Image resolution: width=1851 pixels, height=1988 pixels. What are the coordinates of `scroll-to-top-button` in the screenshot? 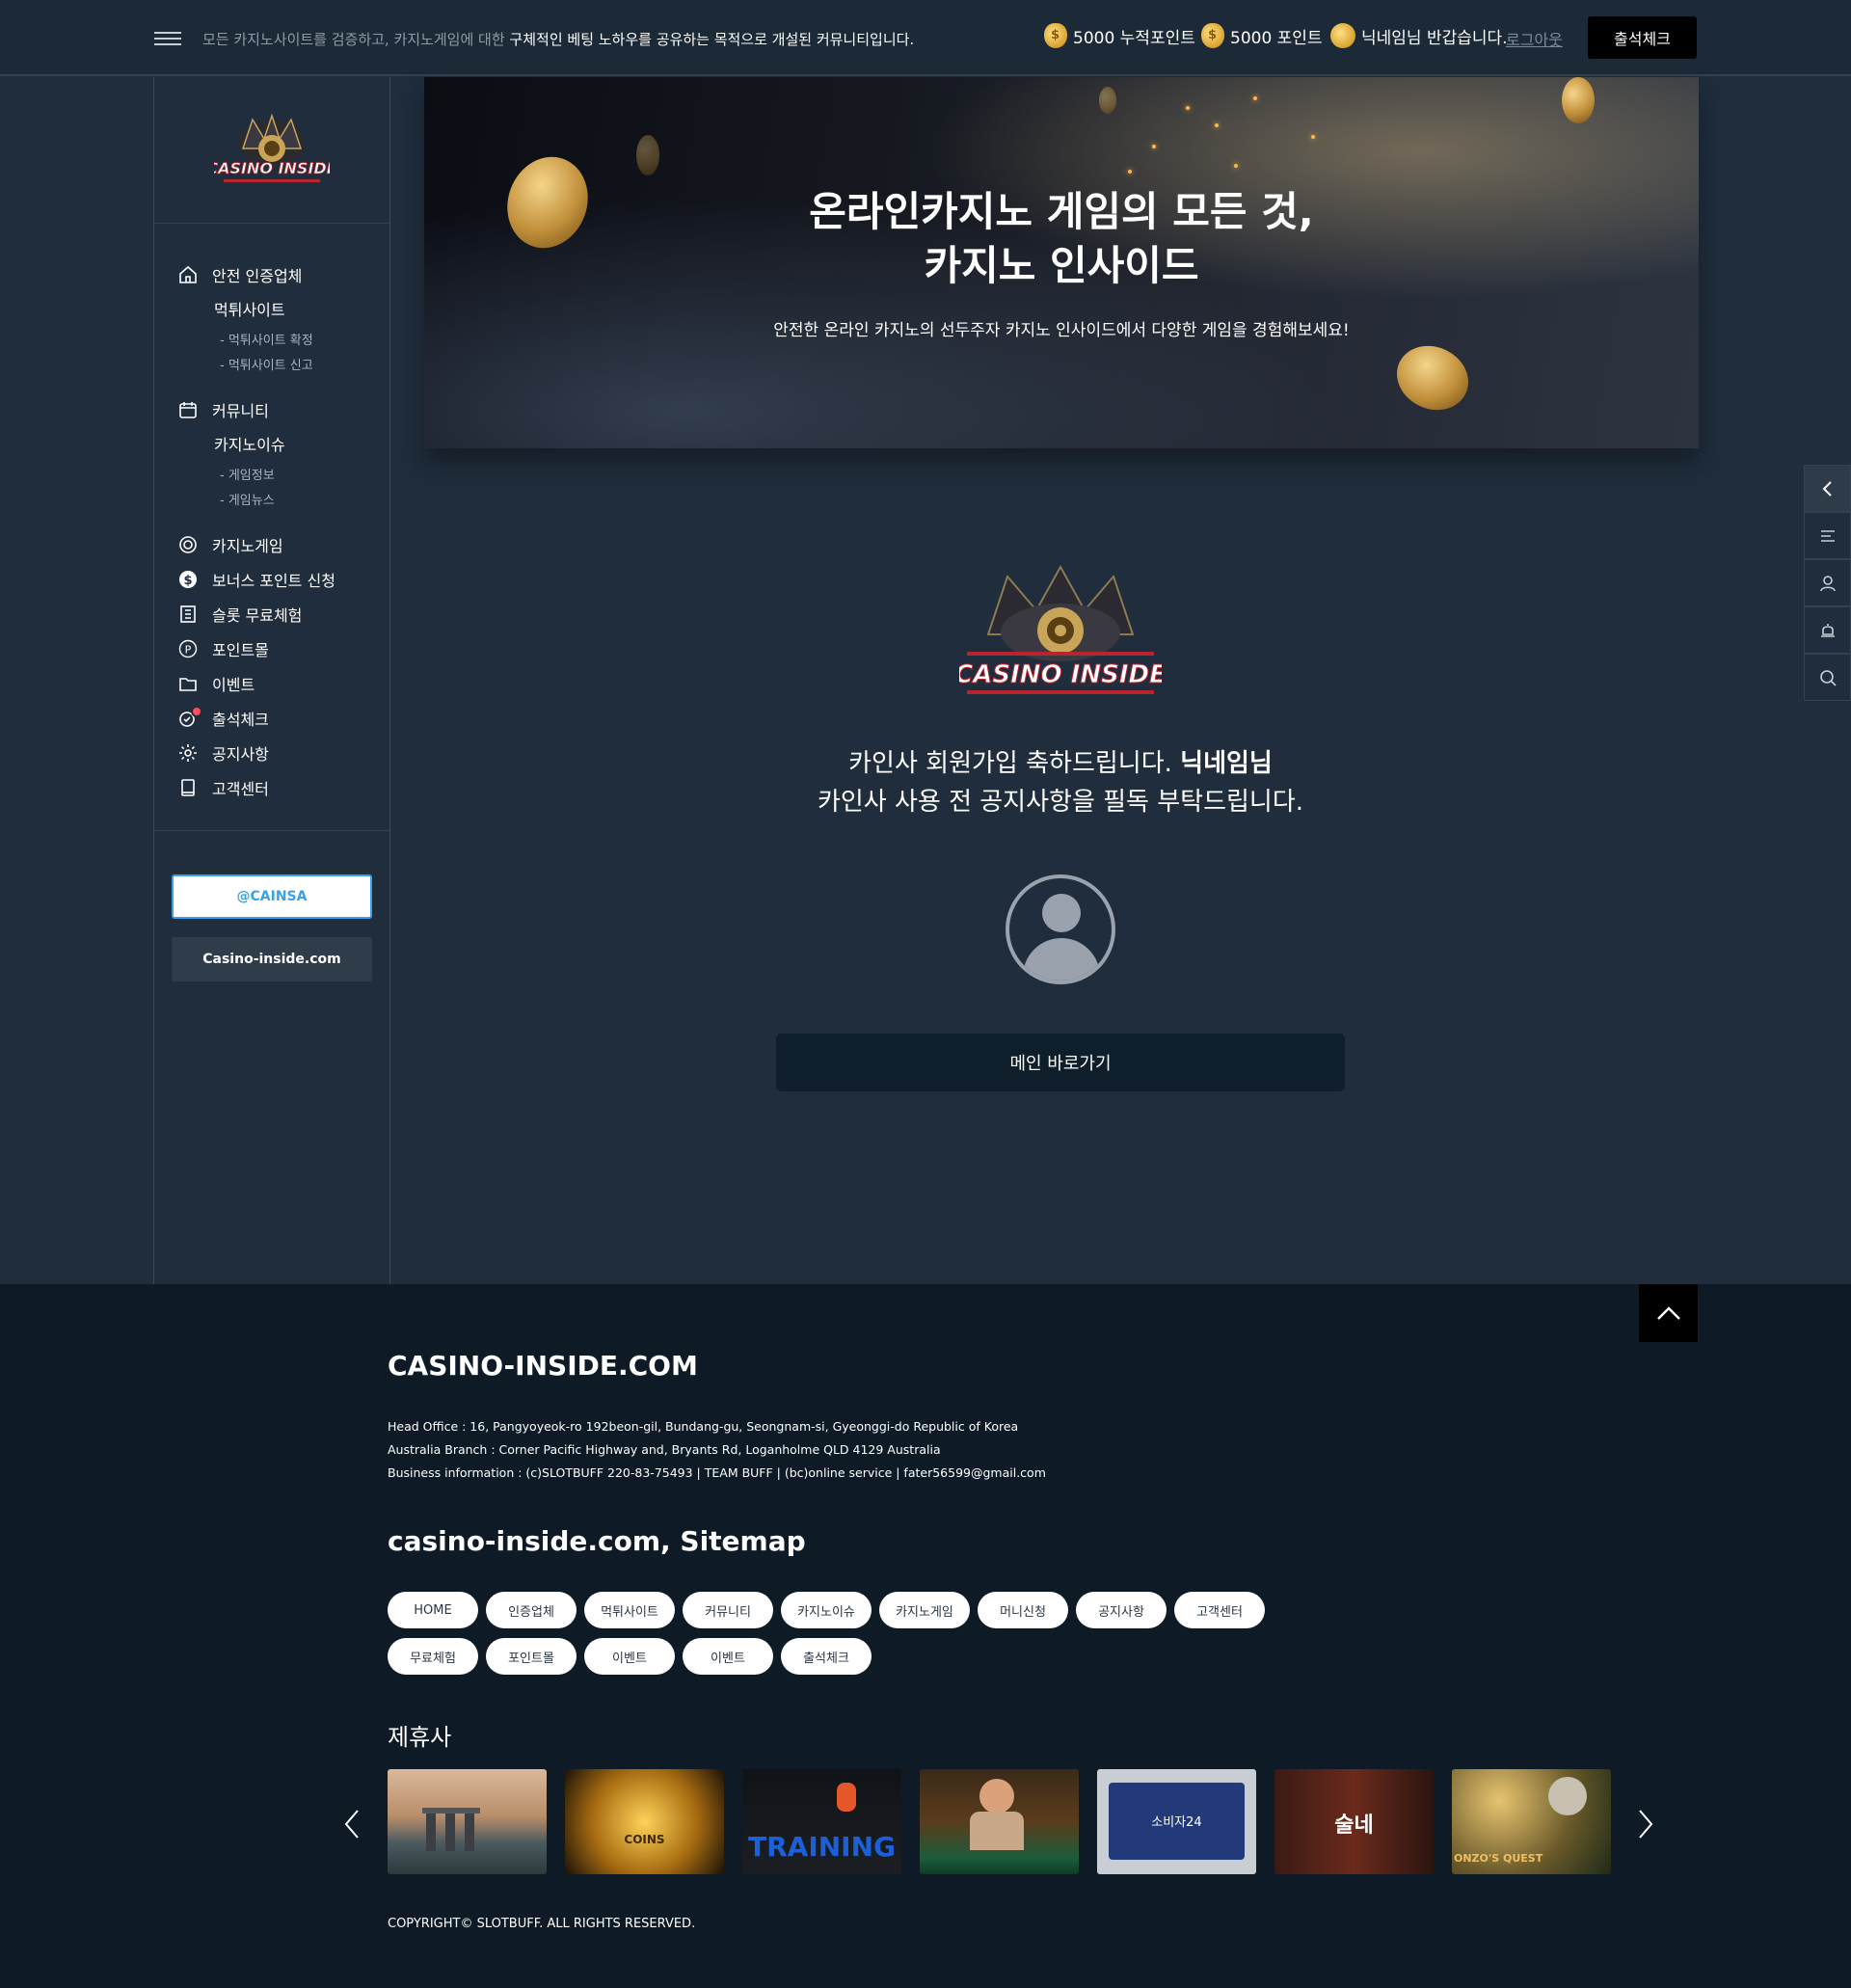 It's located at (1669, 1313).